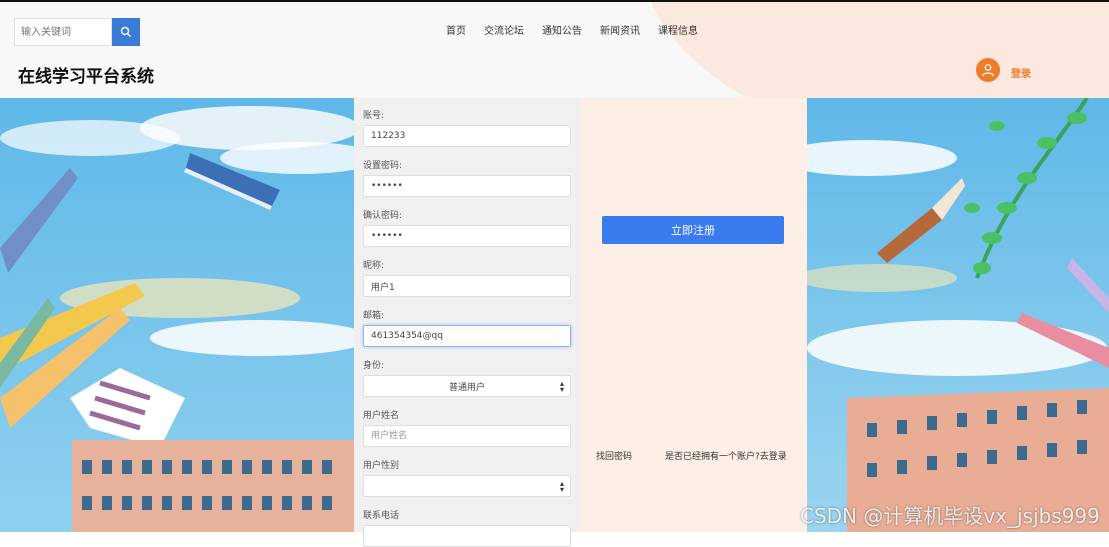 This screenshot has height=547, width=1109. Describe the element at coordinates (620, 29) in the screenshot. I see `nav-news: 新闻资讯` at that location.